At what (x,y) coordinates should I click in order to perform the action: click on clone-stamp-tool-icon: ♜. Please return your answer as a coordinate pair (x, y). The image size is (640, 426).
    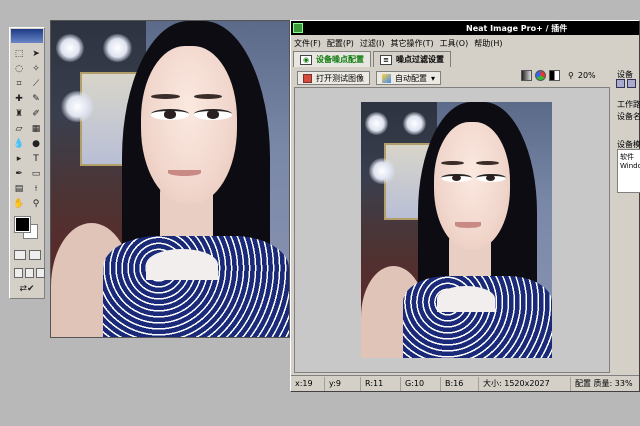
    Looking at the image, I should click on (19, 114).